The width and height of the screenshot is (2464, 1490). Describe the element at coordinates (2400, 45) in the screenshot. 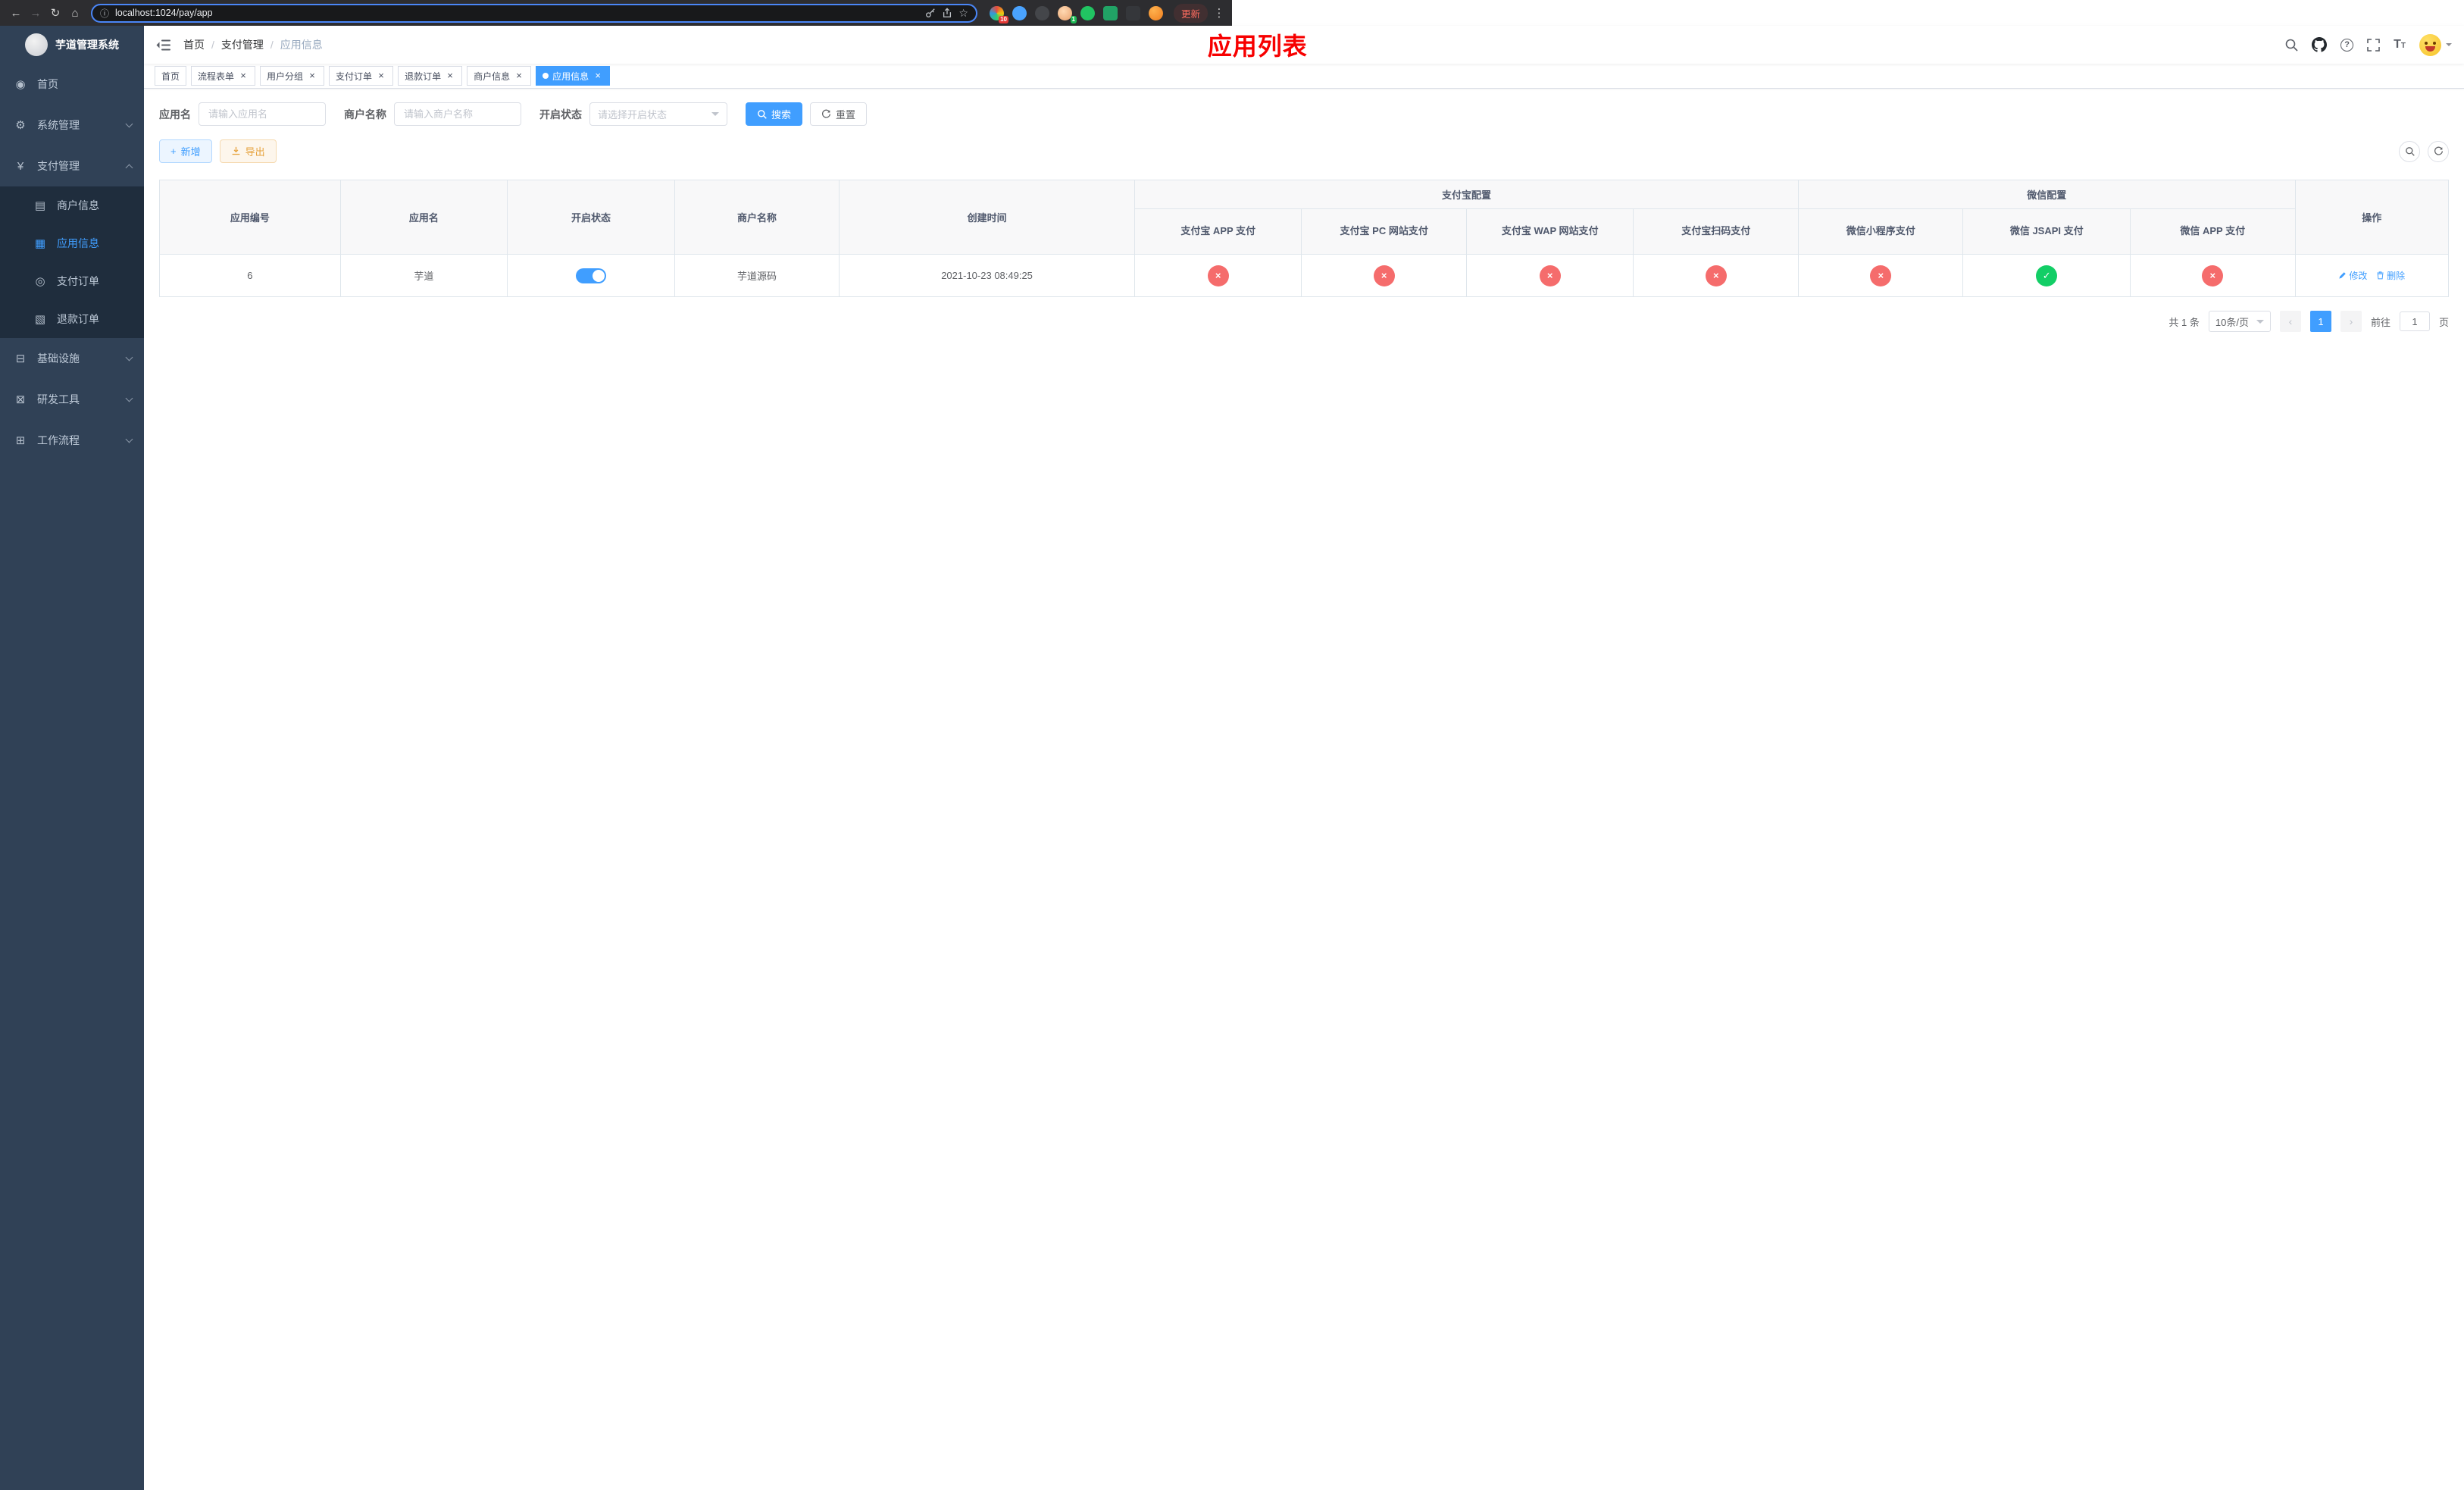

I see `font-size-icon: TT` at that location.